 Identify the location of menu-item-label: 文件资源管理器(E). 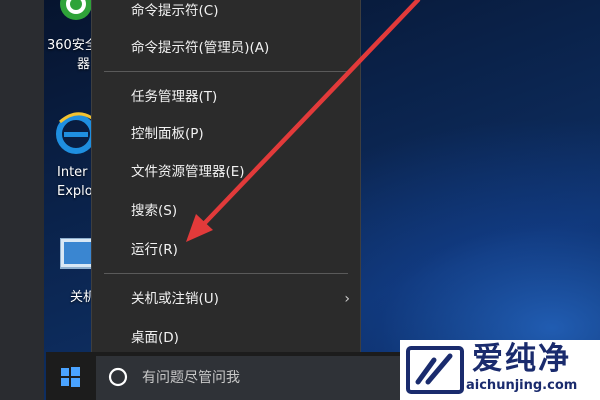
(188, 172).